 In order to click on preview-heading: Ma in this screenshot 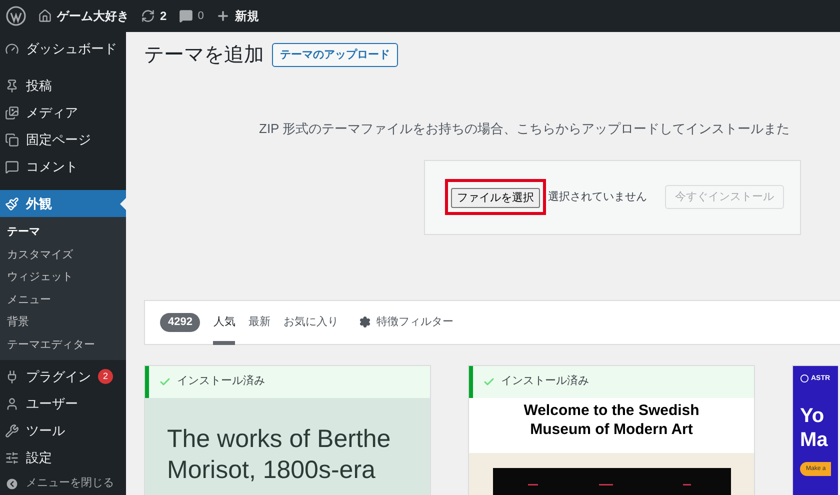, I will do `click(814, 440)`.